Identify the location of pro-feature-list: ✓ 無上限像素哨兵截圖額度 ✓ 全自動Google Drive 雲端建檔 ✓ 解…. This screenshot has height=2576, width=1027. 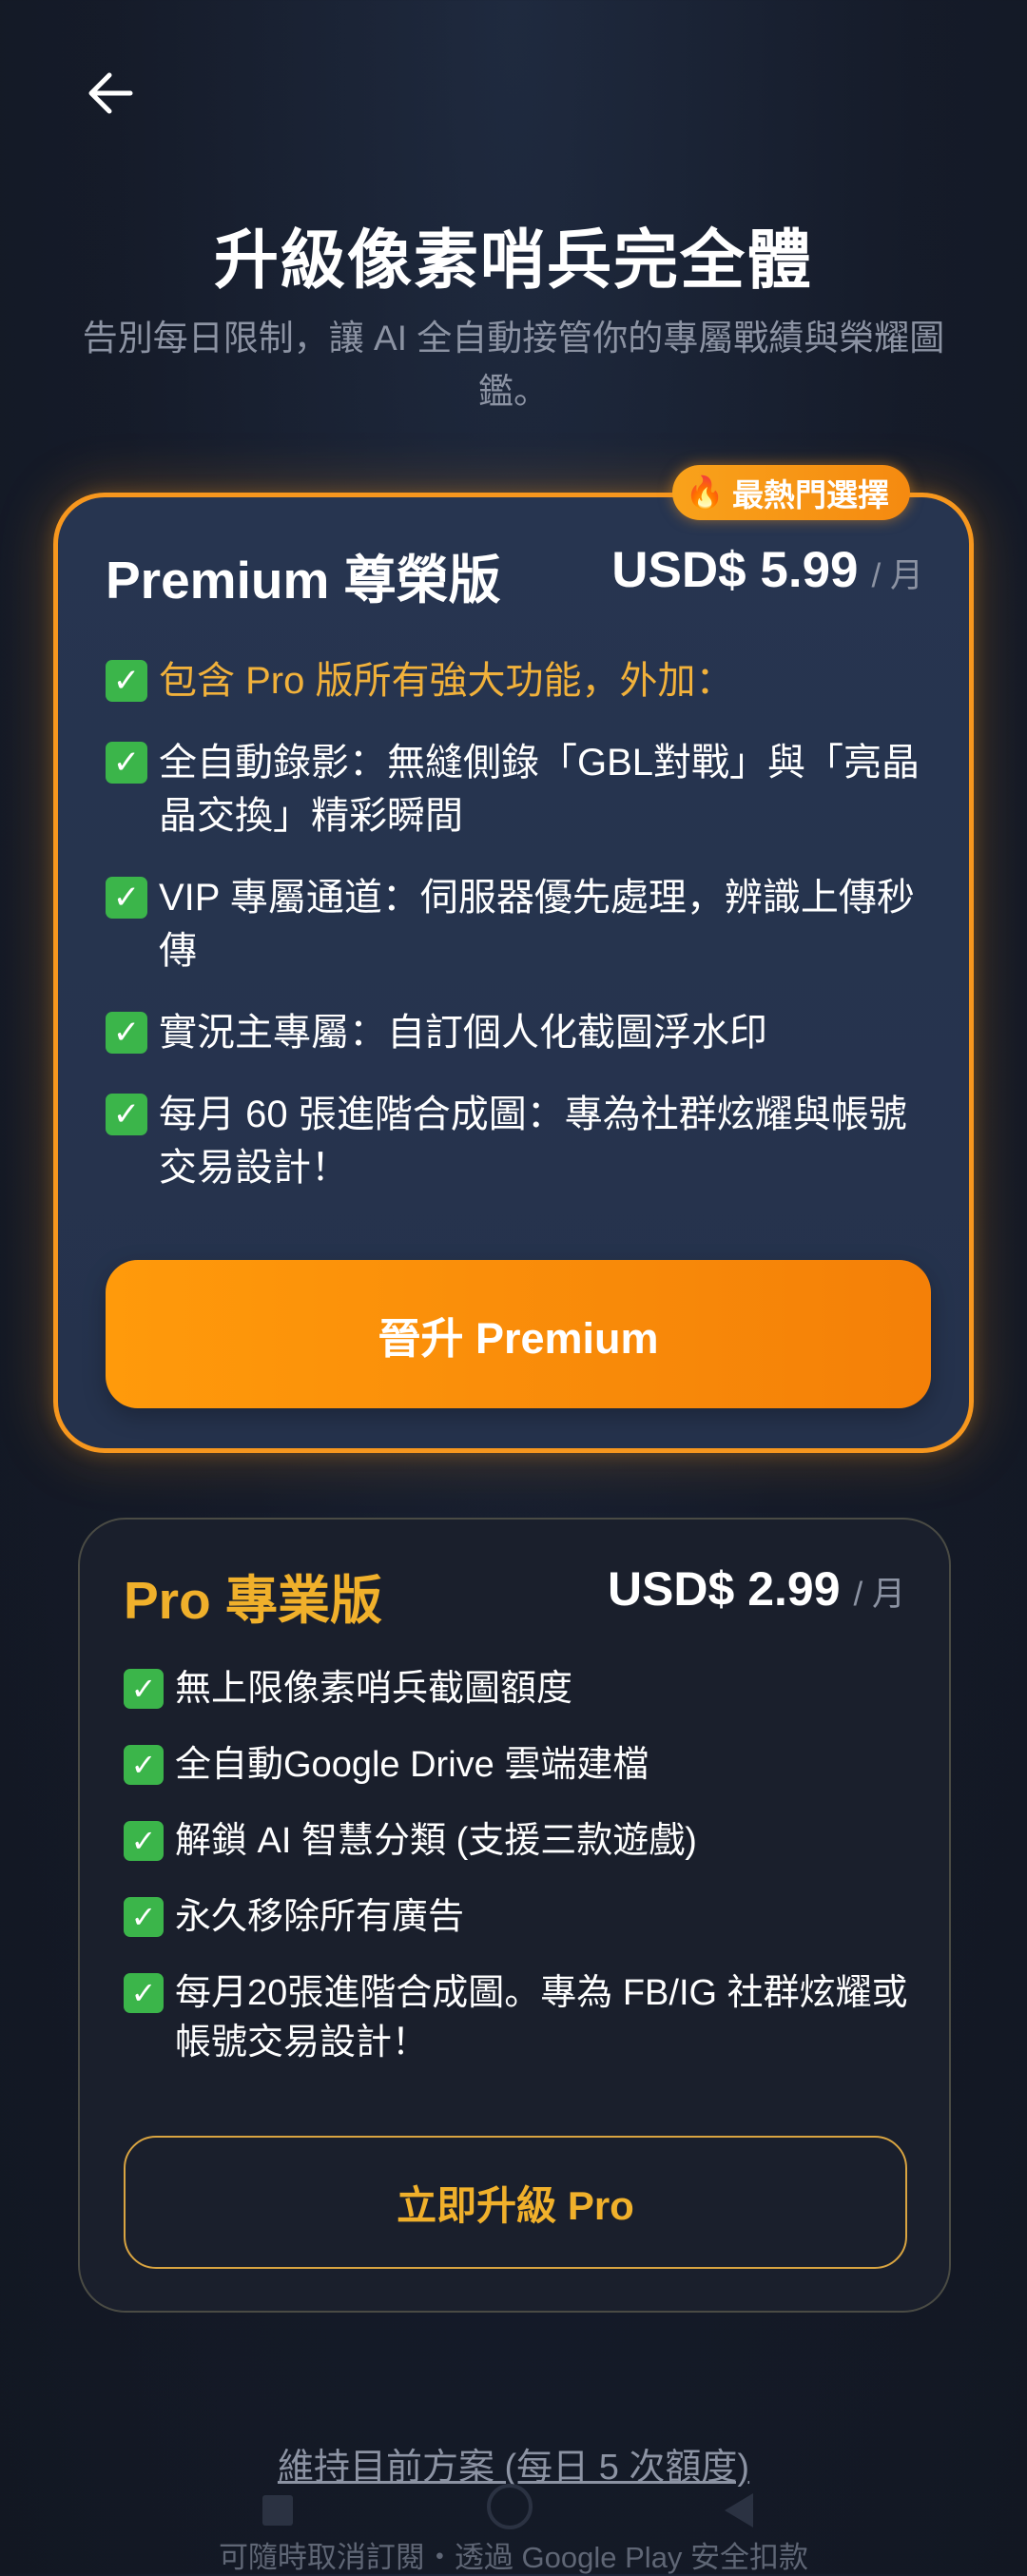
(518, 1879).